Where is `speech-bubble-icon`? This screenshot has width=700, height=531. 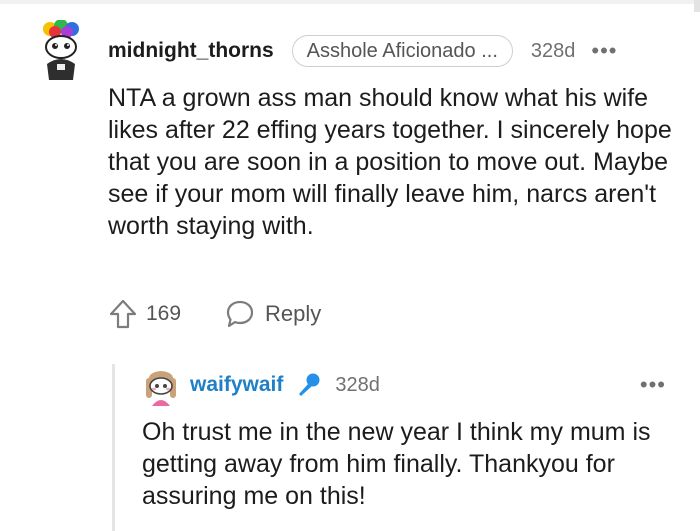 speech-bubble-icon is located at coordinates (240, 314).